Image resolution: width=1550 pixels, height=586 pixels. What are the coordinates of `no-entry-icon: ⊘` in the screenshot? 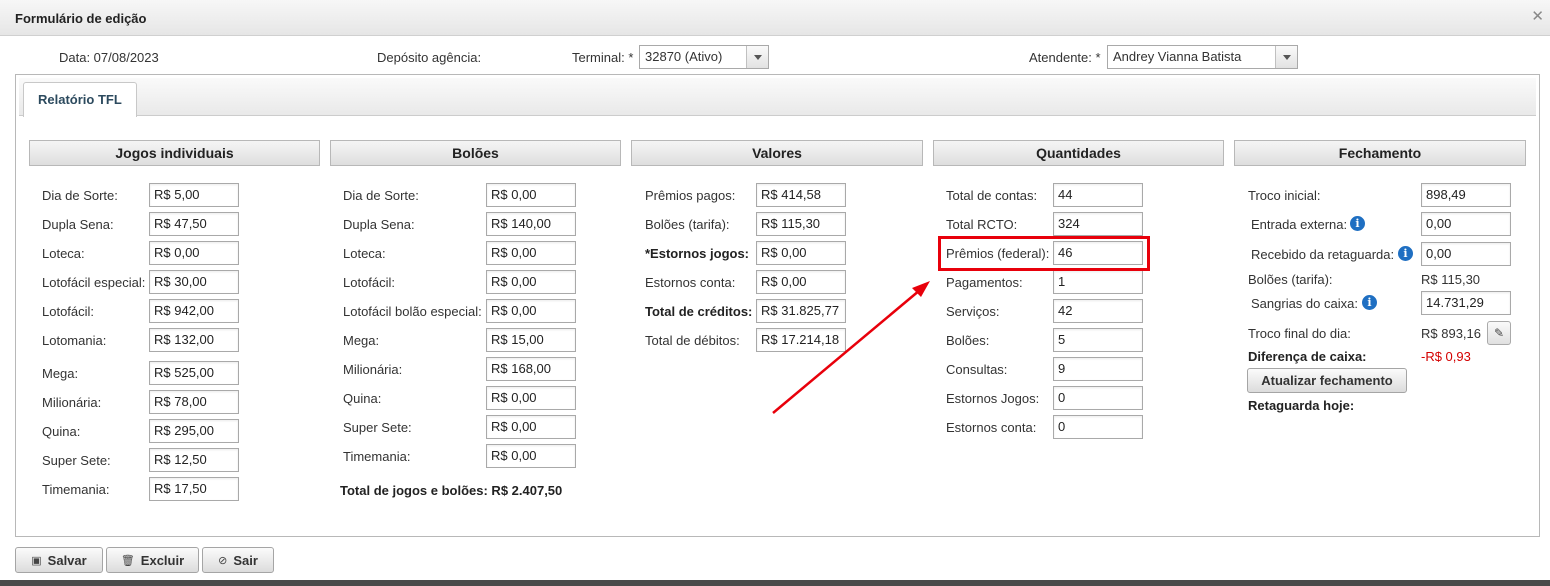 It's located at (223, 560).